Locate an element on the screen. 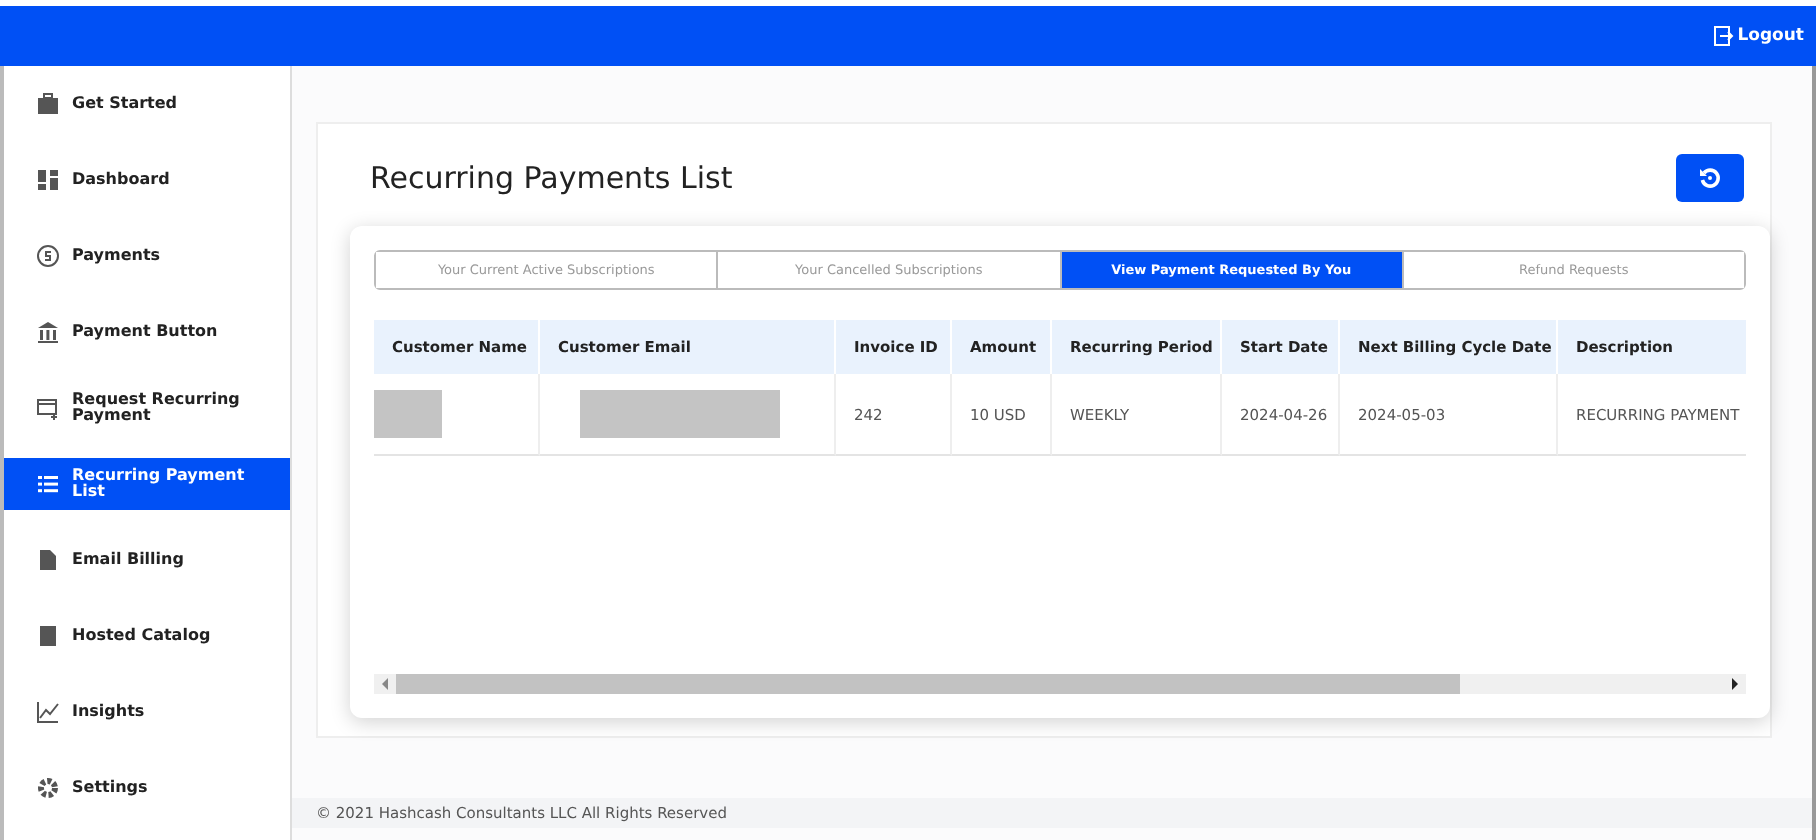  book-icon is located at coordinates (48, 636).